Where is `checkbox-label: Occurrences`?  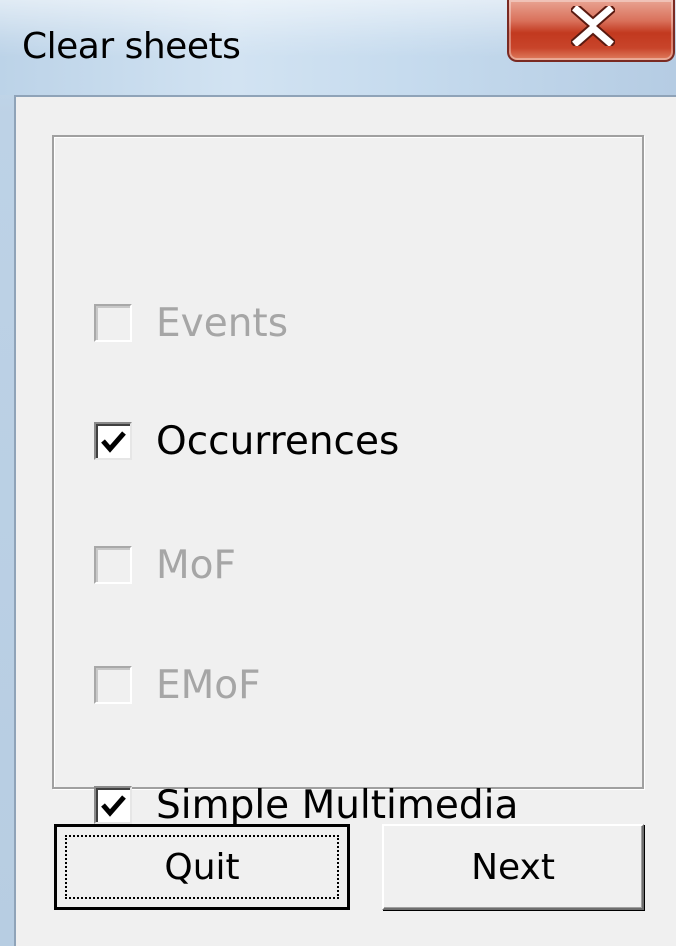 checkbox-label: Occurrences is located at coordinates (278, 441).